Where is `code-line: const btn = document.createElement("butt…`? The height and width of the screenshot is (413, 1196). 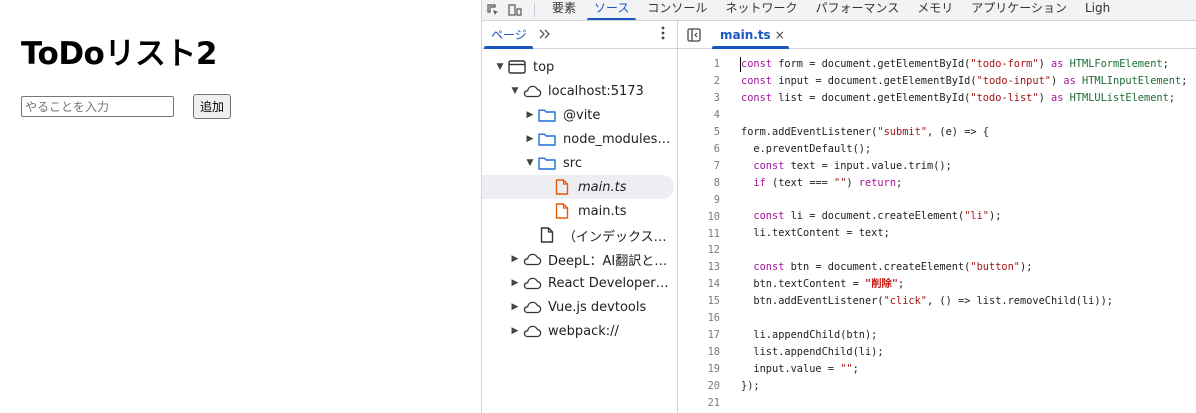
code-line: const btn = document.createElement("butt… is located at coordinates (968, 267).